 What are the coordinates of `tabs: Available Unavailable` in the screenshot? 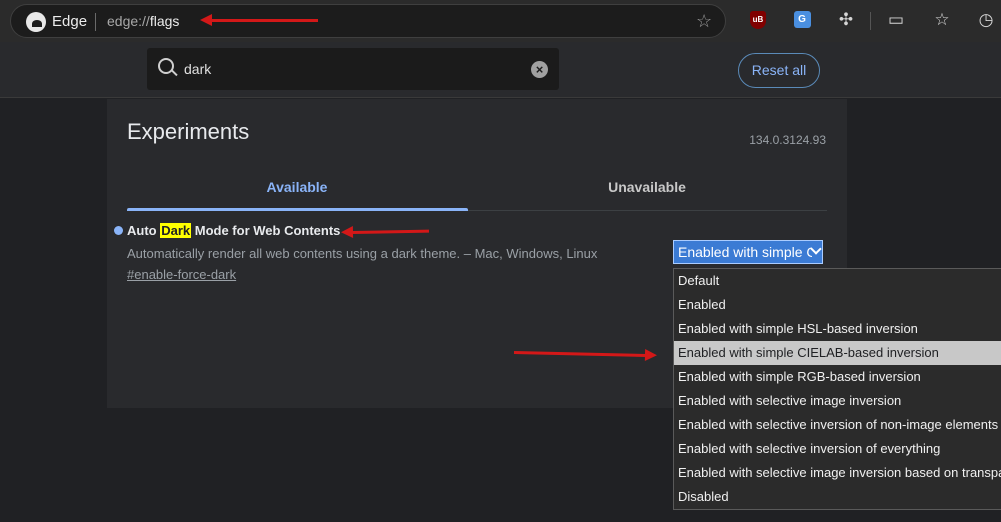 It's located at (477, 191).